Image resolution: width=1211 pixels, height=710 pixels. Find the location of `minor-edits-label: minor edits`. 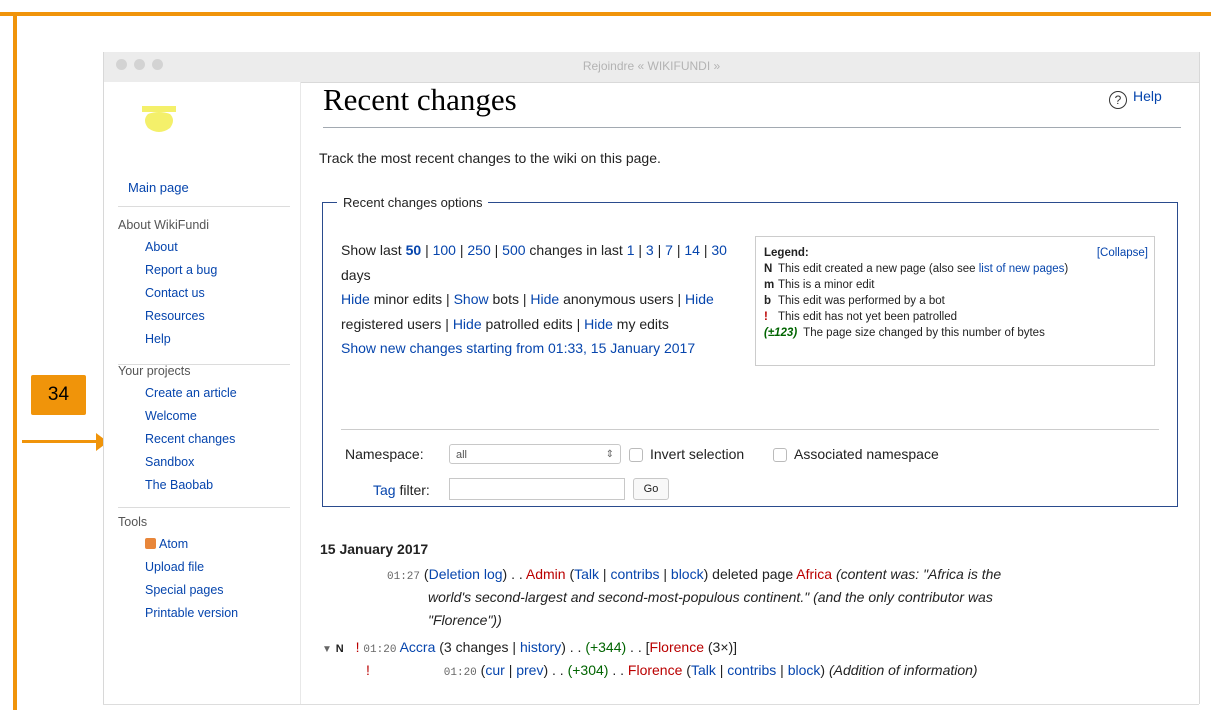

minor-edits-label: minor edits is located at coordinates (408, 299).